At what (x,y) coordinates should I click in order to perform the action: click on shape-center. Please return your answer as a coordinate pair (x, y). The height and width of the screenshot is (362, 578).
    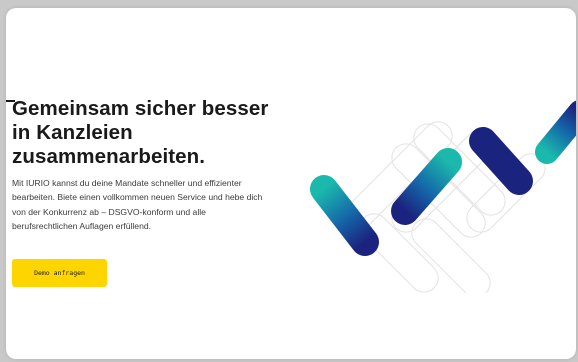
    Looking at the image, I should click on (426, 186).